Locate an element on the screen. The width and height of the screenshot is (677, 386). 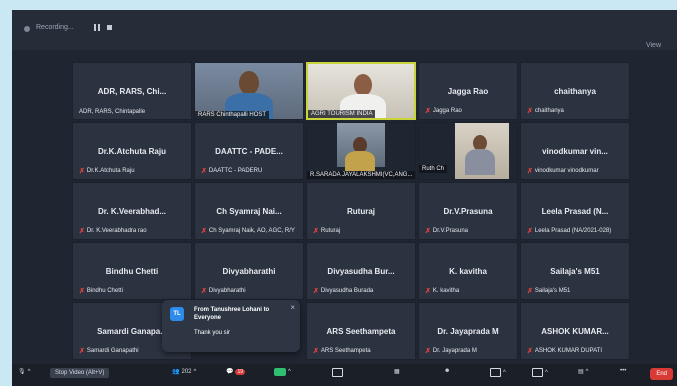
notes-icon: ▤ is located at coordinates (581, 372).